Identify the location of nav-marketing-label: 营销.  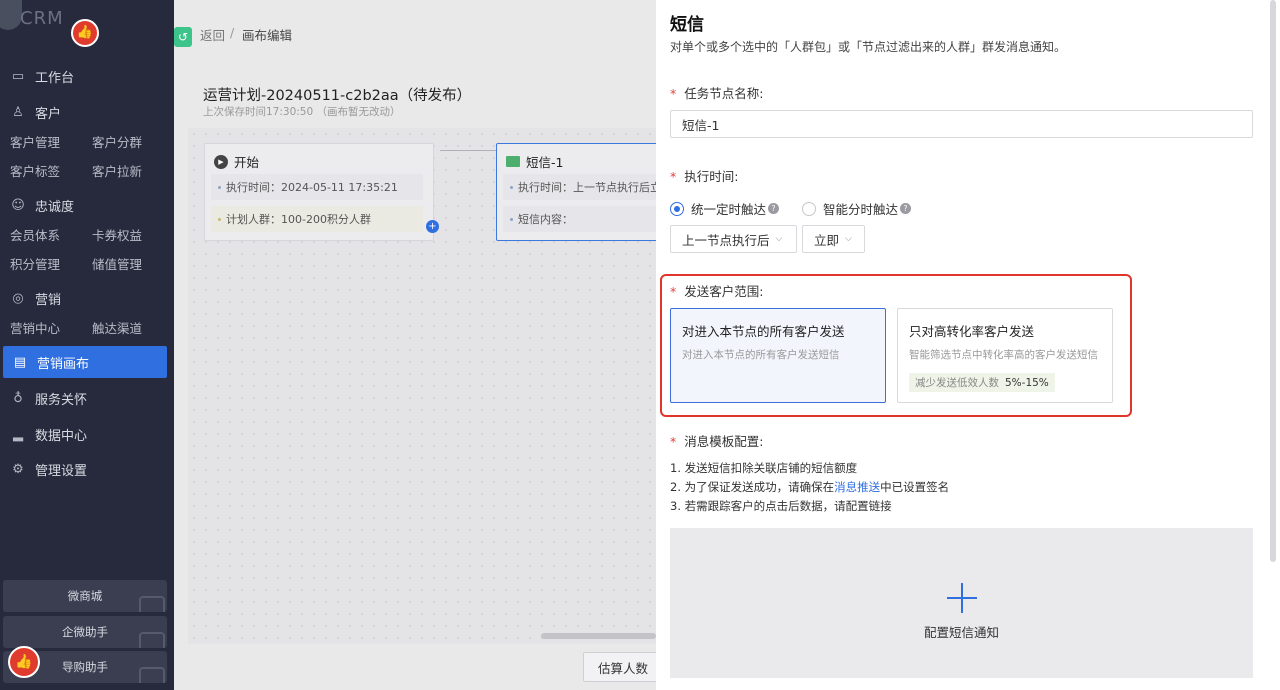
(48, 300).